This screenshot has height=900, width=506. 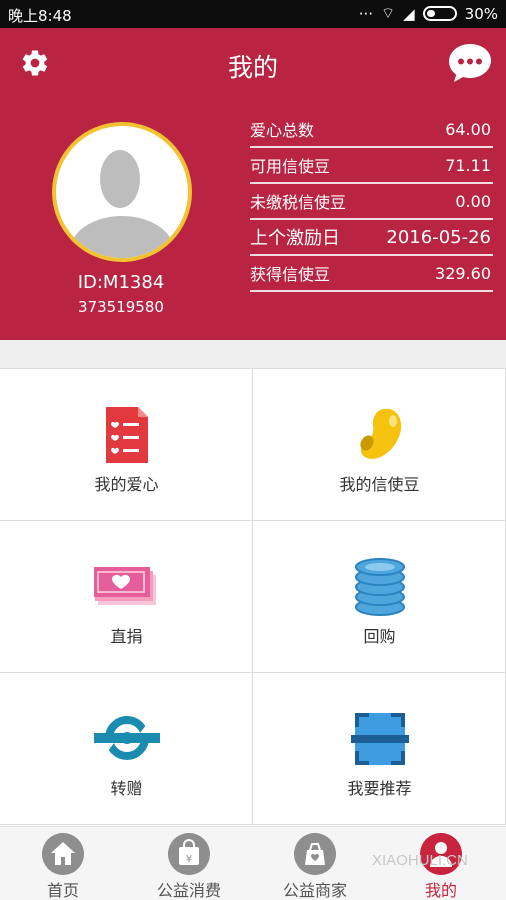 I want to click on avatar, so click(x=122, y=192).